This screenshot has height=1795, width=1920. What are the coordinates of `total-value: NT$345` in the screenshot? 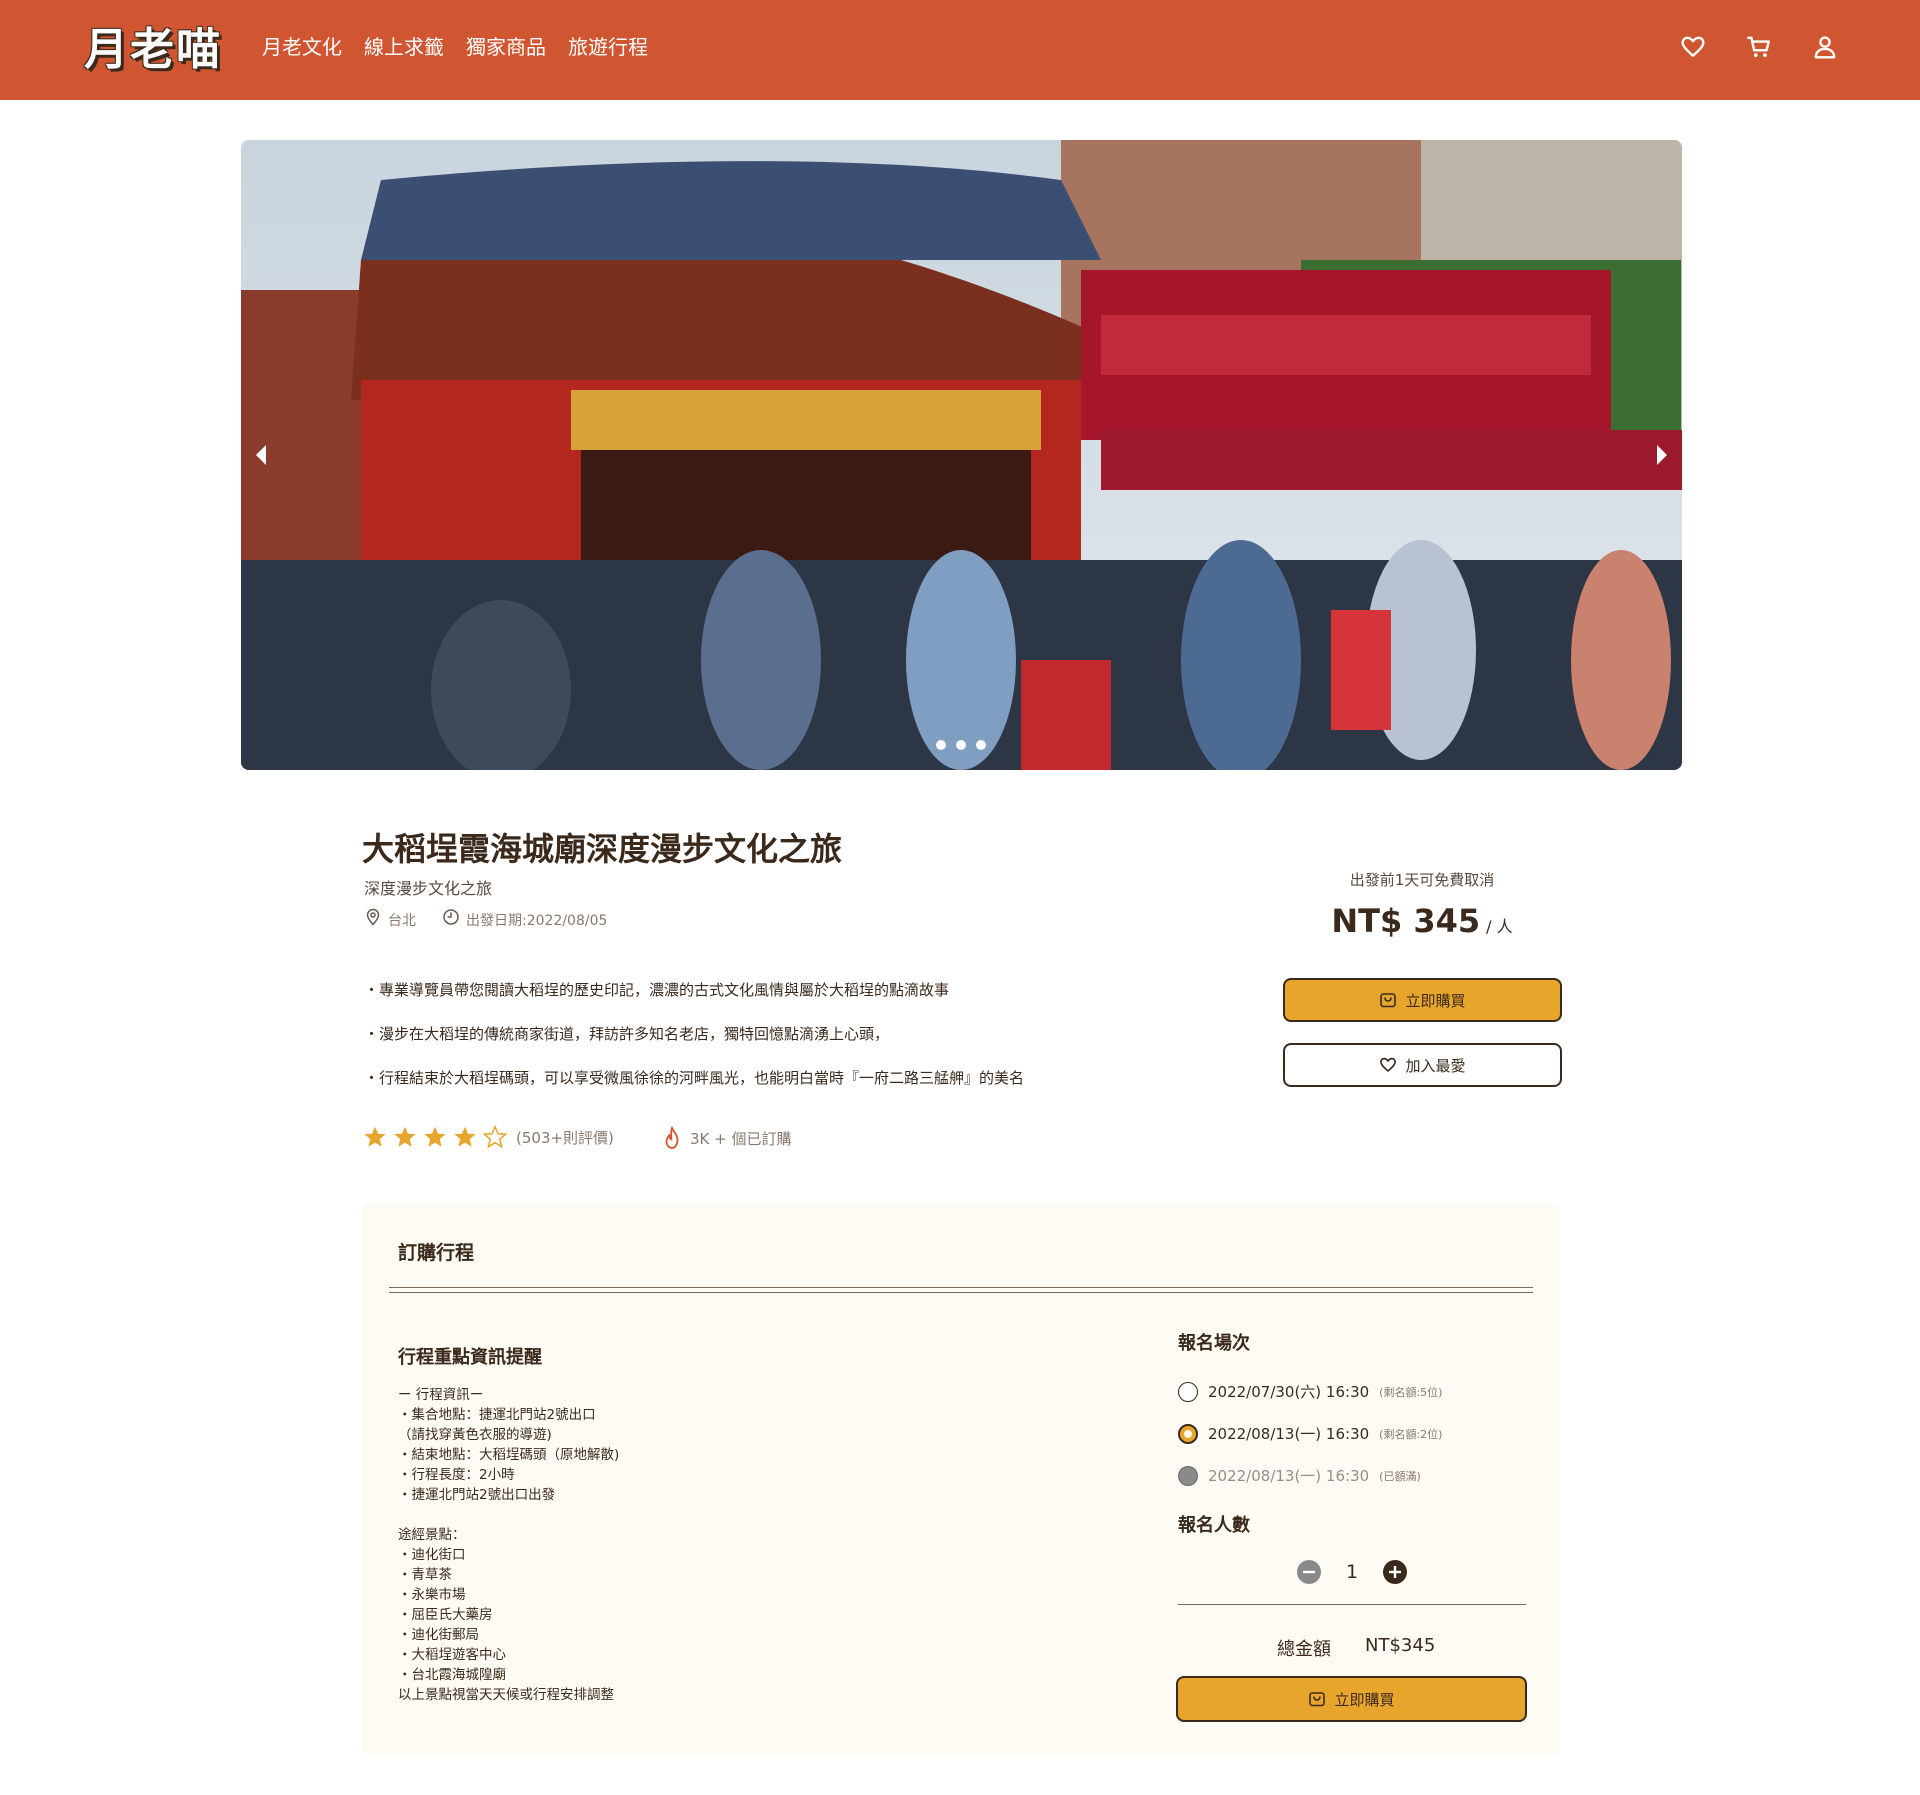 It's located at (1400, 1645).